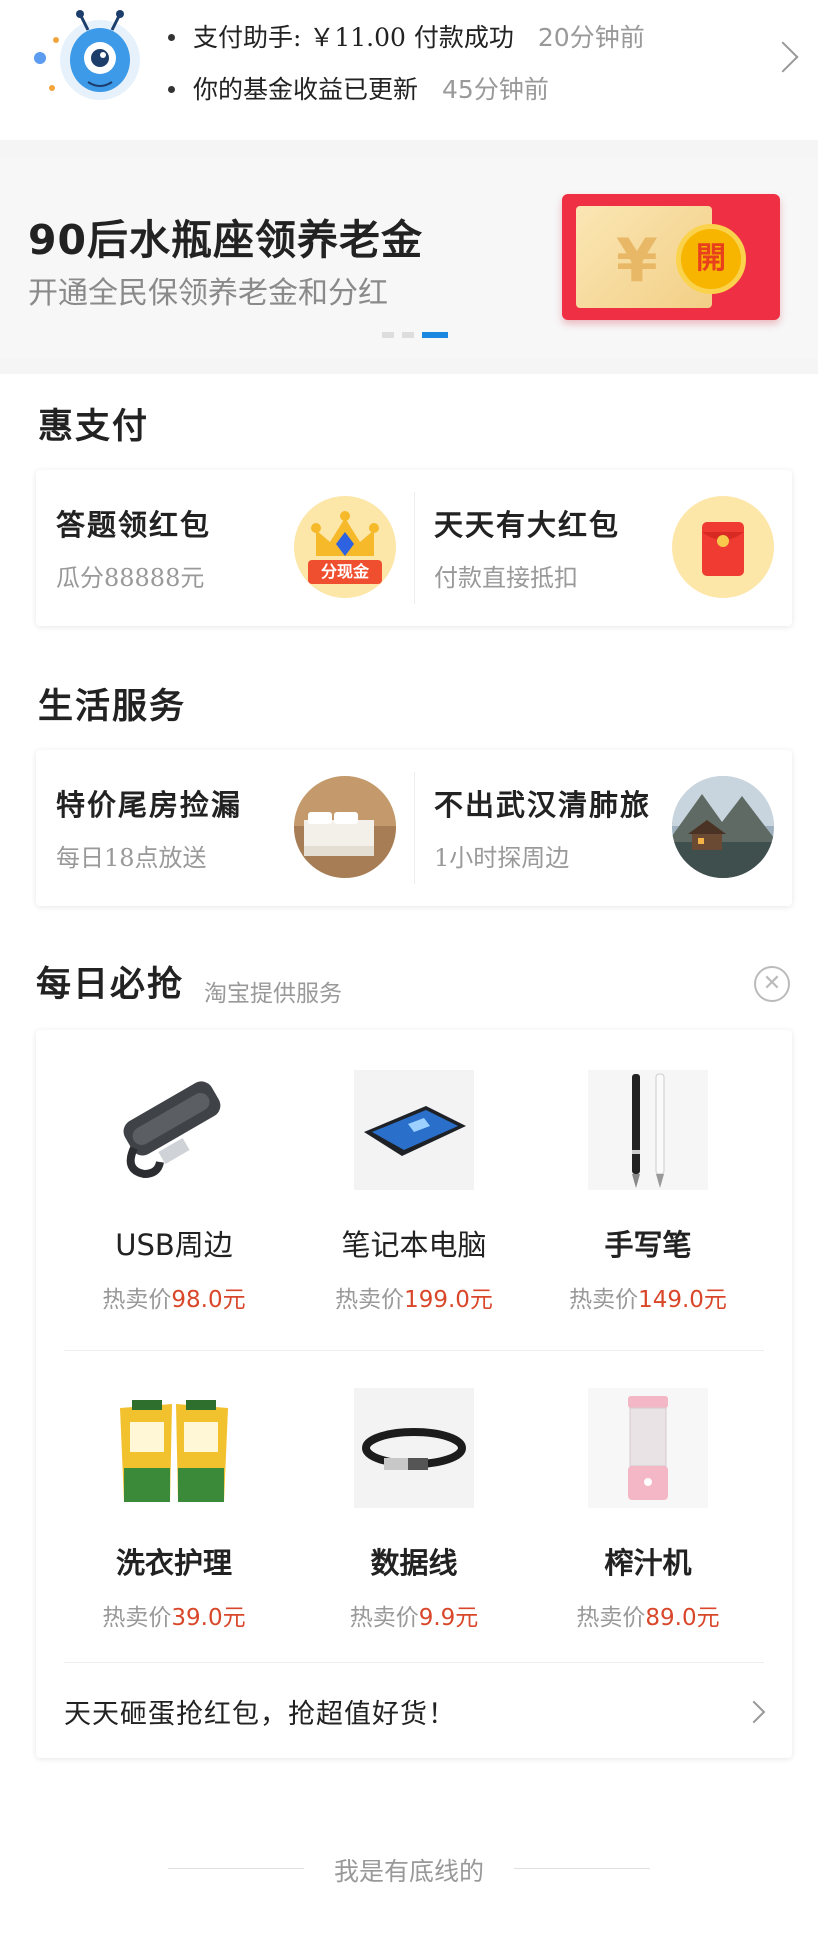  Describe the element at coordinates (648, 1245) in the screenshot. I see `product-name: 手写笔` at that location.